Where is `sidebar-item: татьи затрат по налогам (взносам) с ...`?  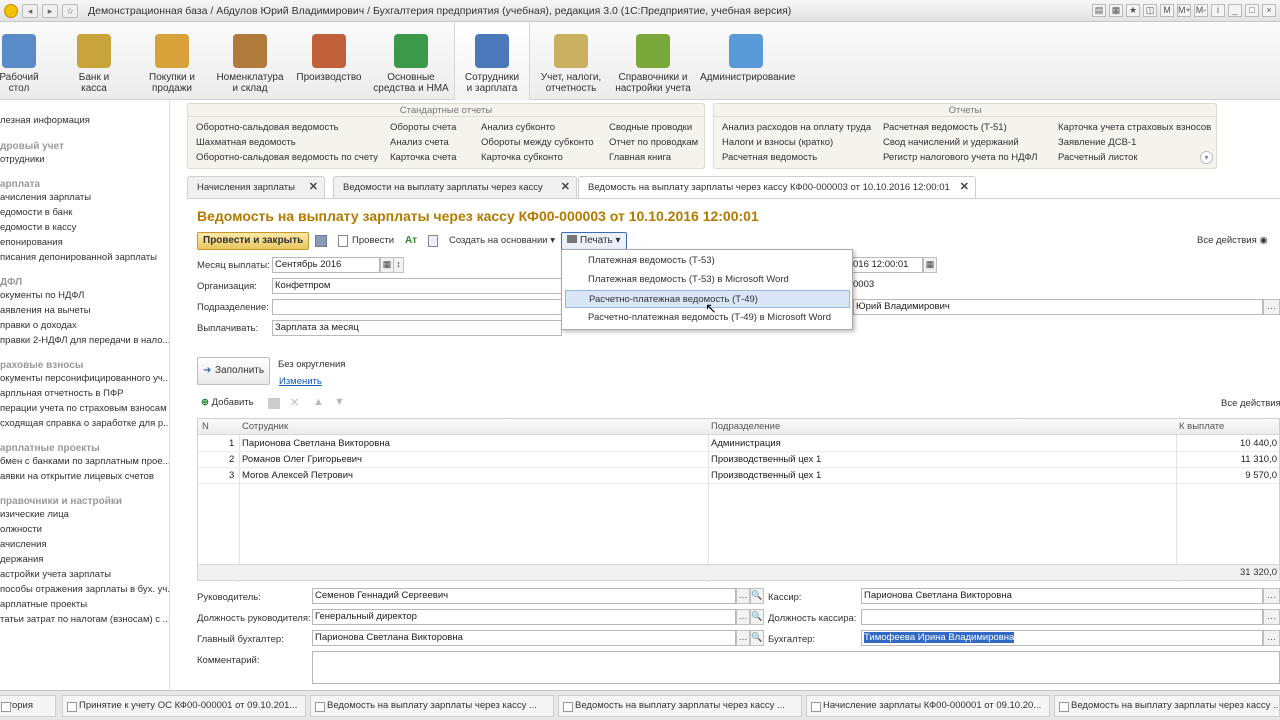
sidebar-item: татьи затрат по налогам (взносам) с ... is located at coordinates (84, 619).